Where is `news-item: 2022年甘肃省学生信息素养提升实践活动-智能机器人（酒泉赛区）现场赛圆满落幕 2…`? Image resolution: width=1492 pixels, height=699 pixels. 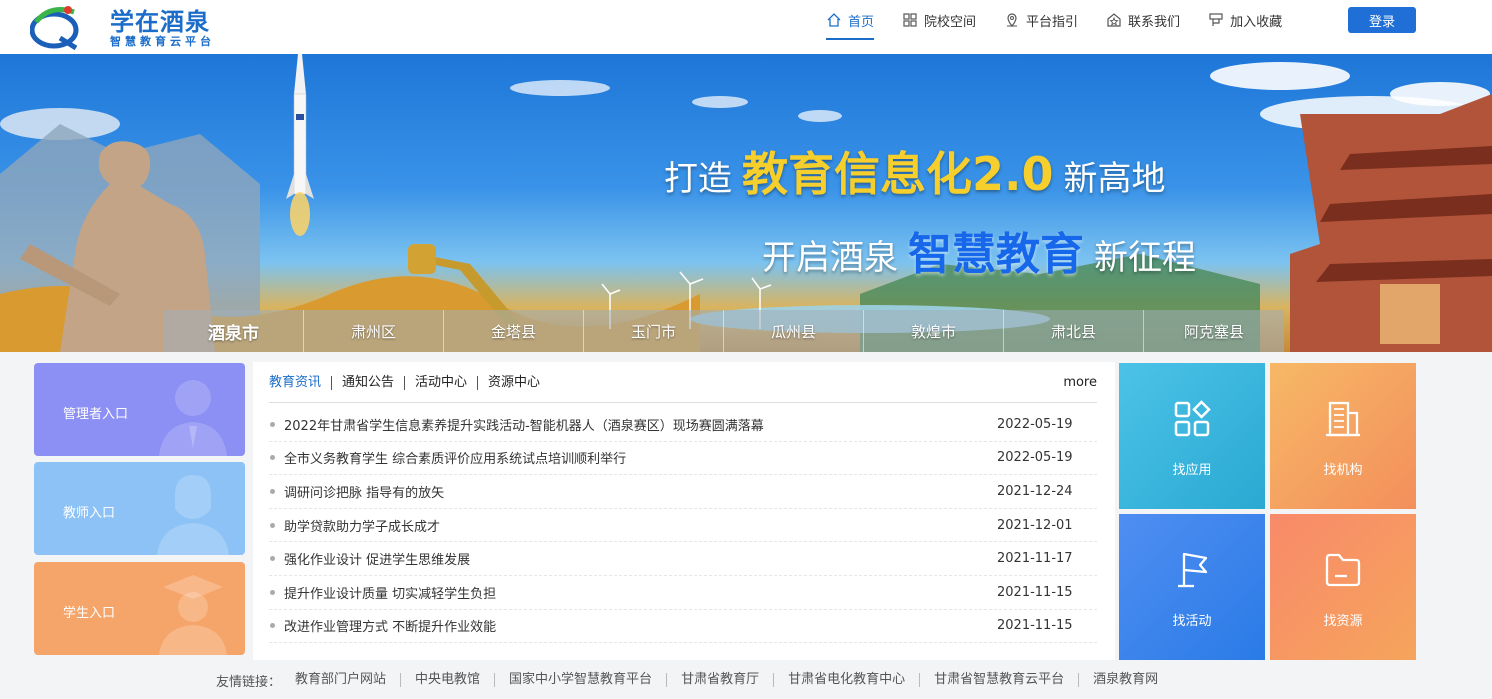
news-item: 2022年甘肃省学生信息素养提升实践活动-智能机器人（酒泉赛区）现场赛圆满落幕 2… is located at coordinates (683, 425).